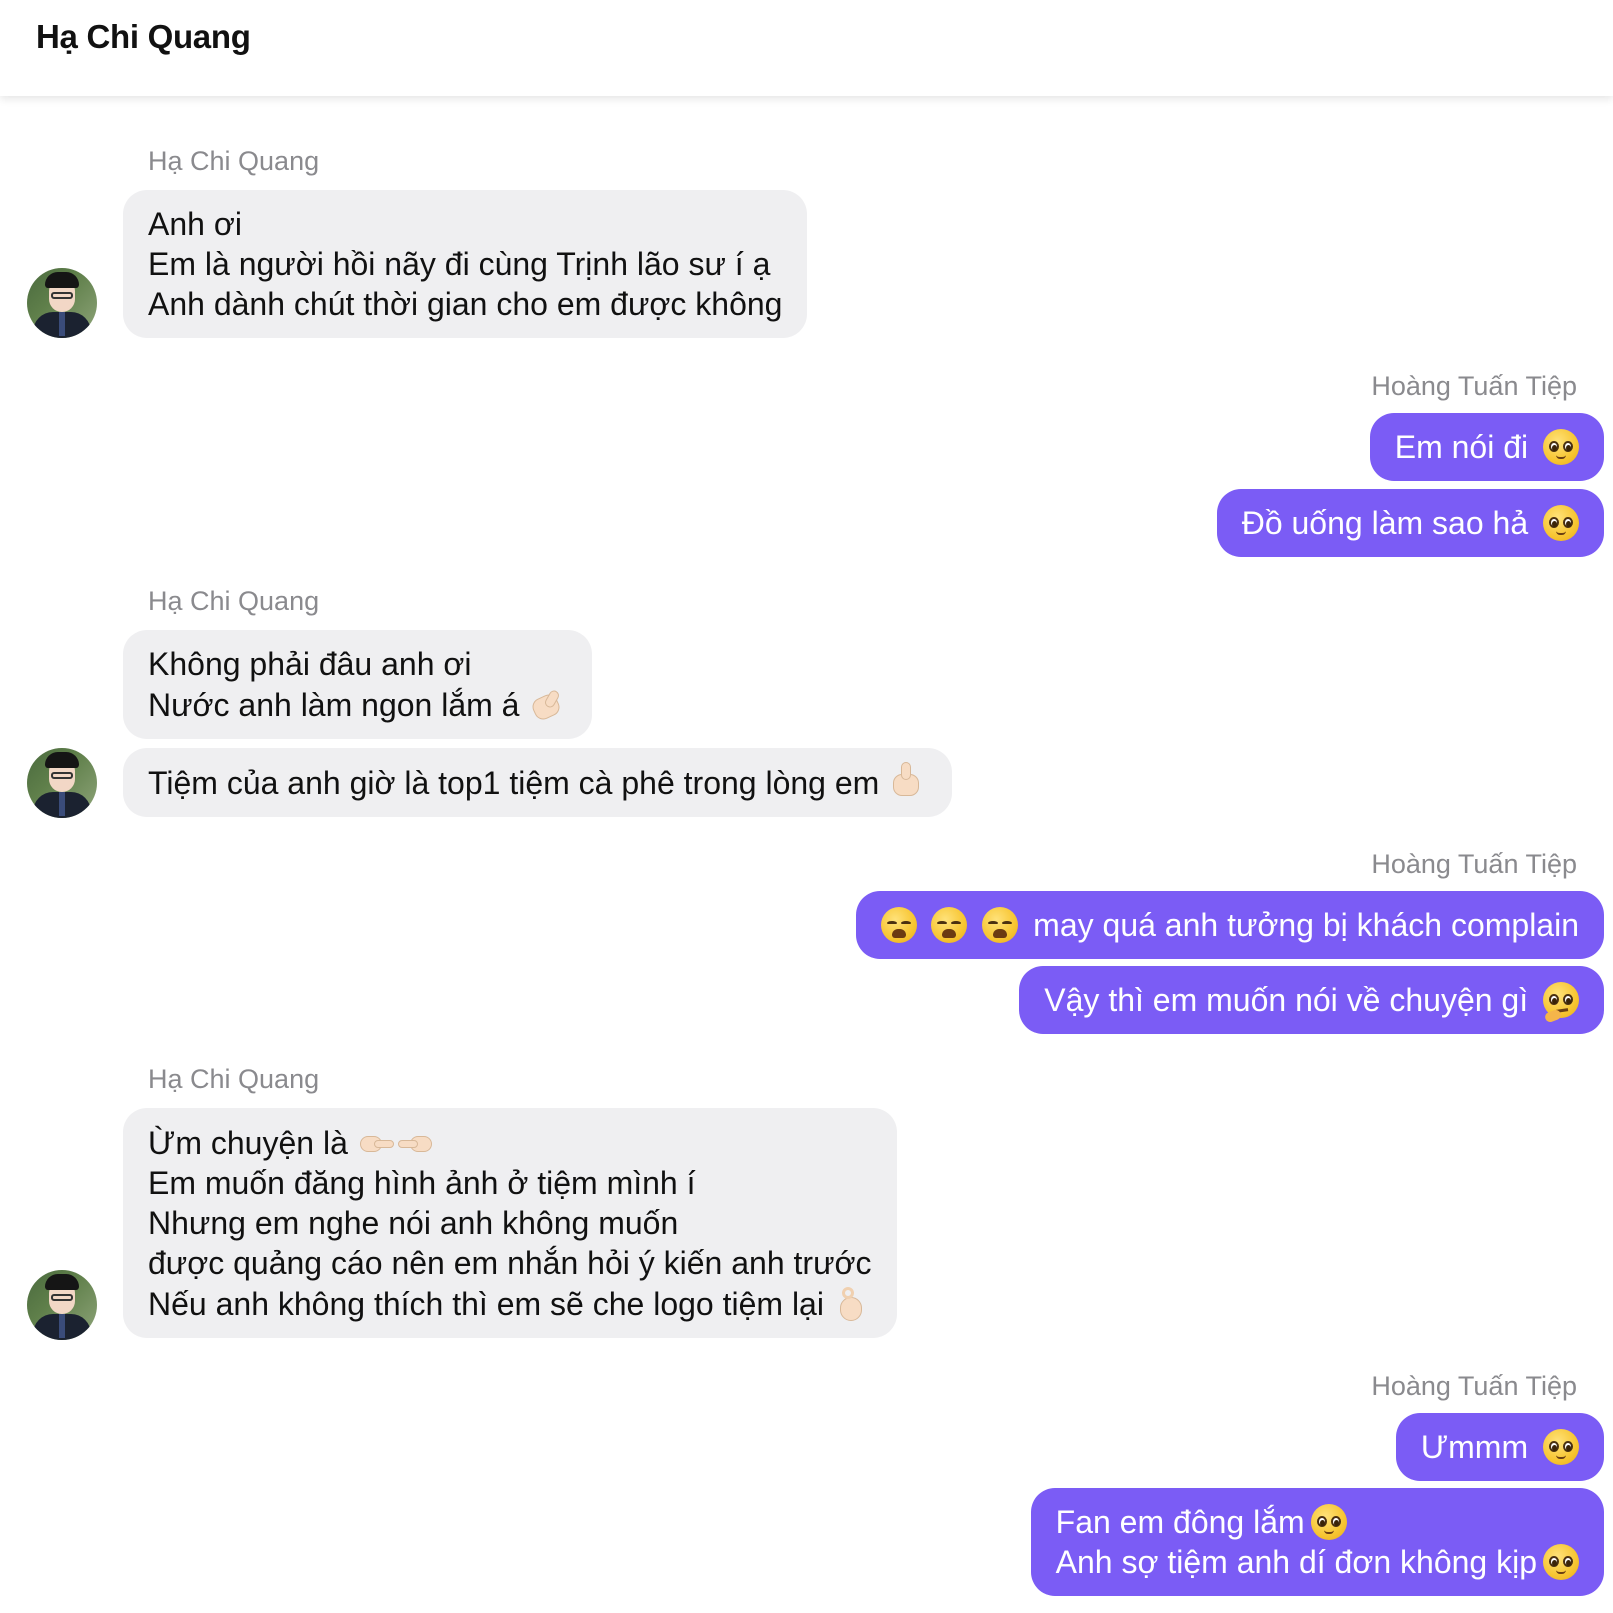 This screenshot has width=1613, height=1613. What do you see at coordinates (1561, 1003) in the screenshot?
I see `thinking-face-icon` at bounding box center [1561, 1003].